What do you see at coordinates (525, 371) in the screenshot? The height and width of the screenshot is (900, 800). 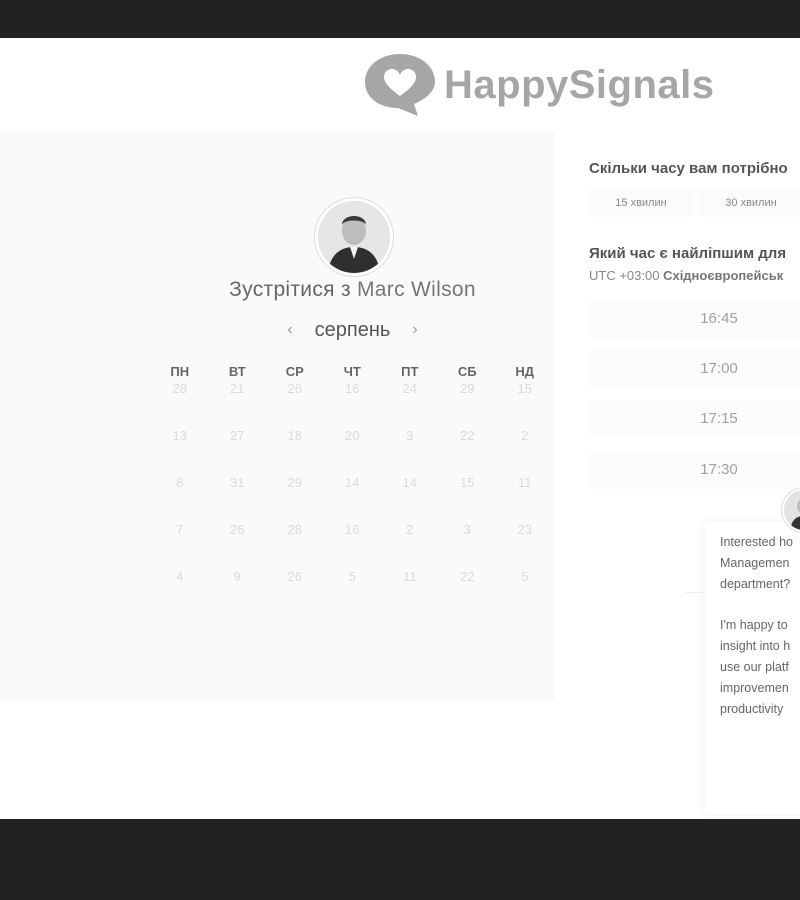 I see `weekday-label: НД` at bounding box center [525, 371].